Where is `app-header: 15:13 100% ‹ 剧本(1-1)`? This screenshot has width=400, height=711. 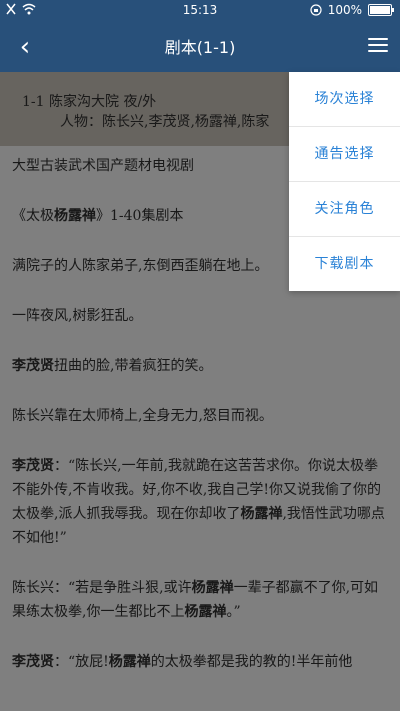
app-header: 15:13 100% ‹ 剧本(1-1) is located at coordinates (200, 36).